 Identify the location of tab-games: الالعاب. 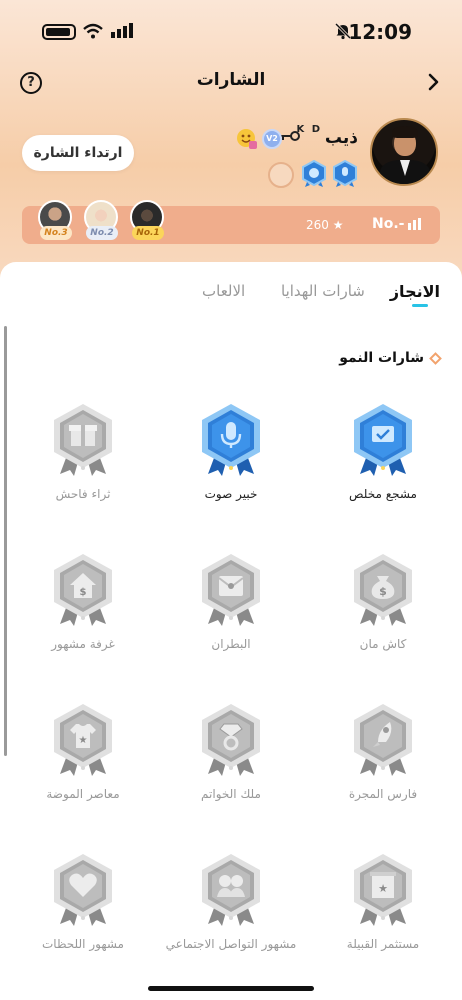
(223, 291).